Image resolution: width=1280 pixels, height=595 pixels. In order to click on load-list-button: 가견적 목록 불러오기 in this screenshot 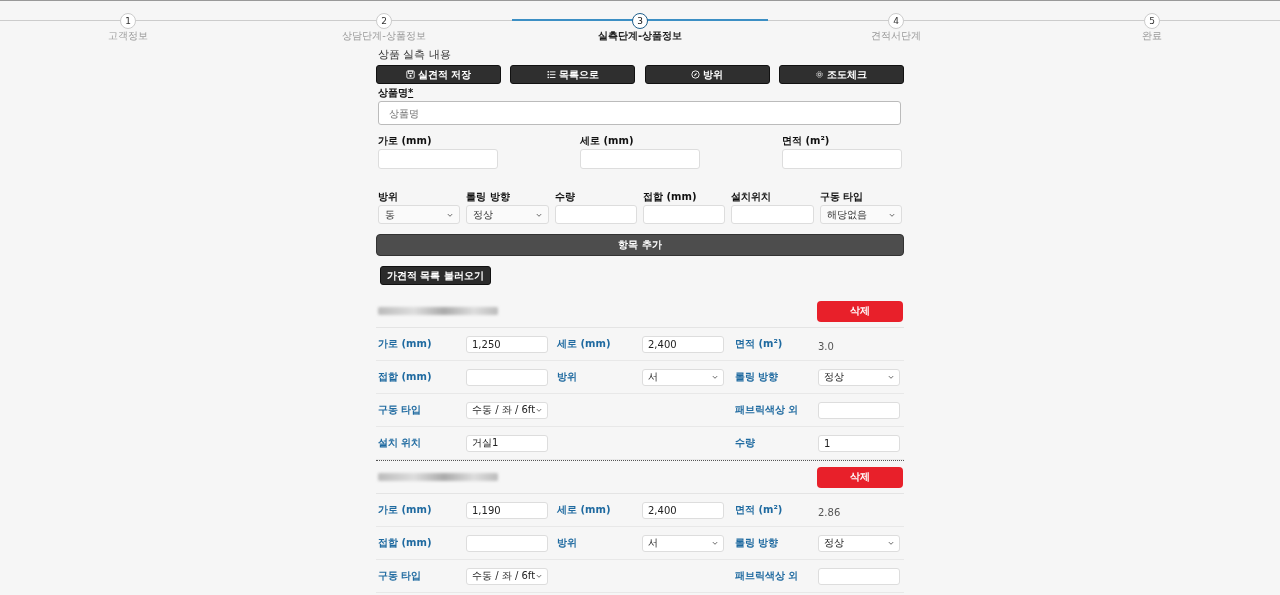, I will do `click(435, 275)`.